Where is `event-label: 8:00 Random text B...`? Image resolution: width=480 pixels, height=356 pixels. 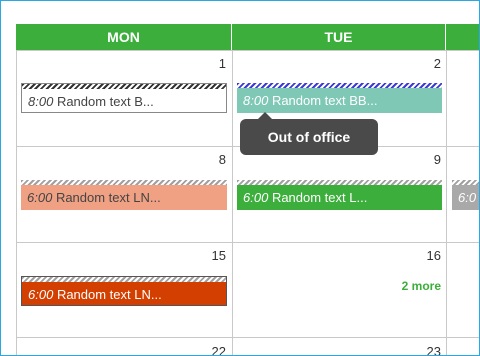 event-label: 8:00 Random text B... is located at coordinates (126, 102).